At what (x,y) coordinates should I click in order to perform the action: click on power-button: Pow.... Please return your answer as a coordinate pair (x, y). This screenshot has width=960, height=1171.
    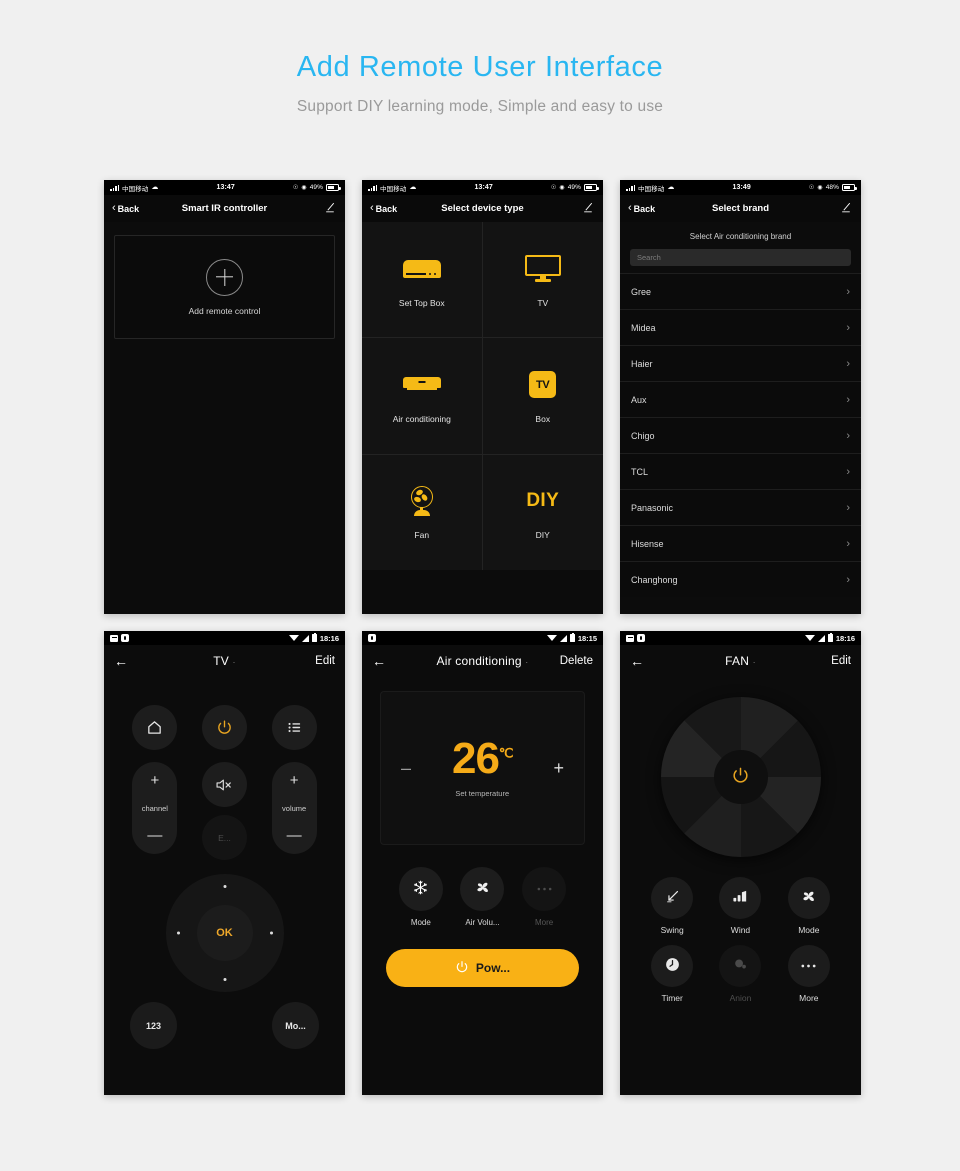
    Looking at the image, I should click on (482, 968).